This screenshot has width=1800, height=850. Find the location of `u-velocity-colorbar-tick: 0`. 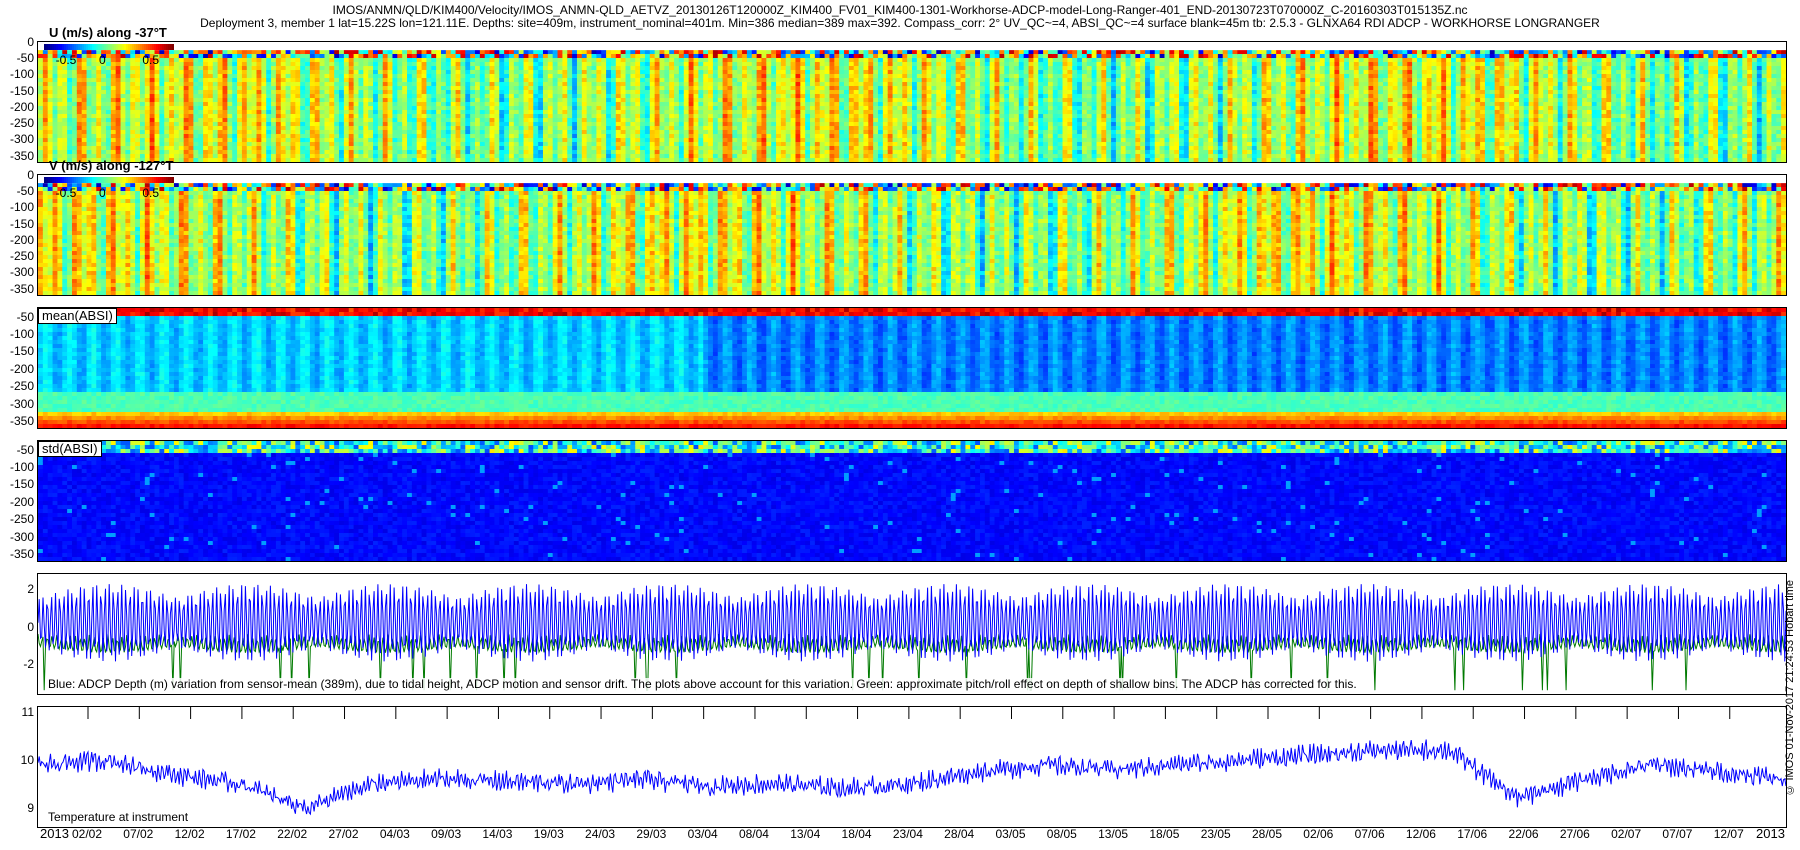

u-velocity-colorbar-tick: 0 is located at coordinates (102, 60).